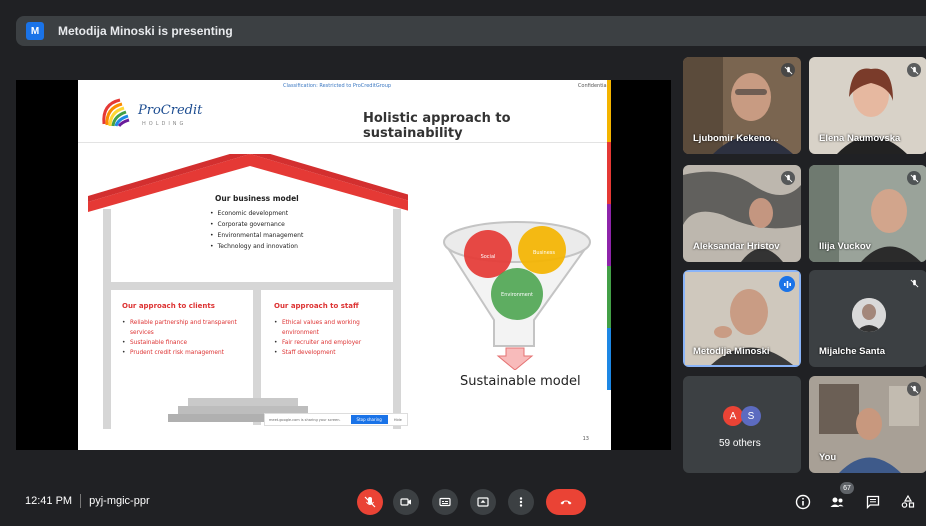 Image resolution: width=926 pixels, height=526 pixels. I want to click on participant-name: Ilija Vuckov, so click(845, 246).